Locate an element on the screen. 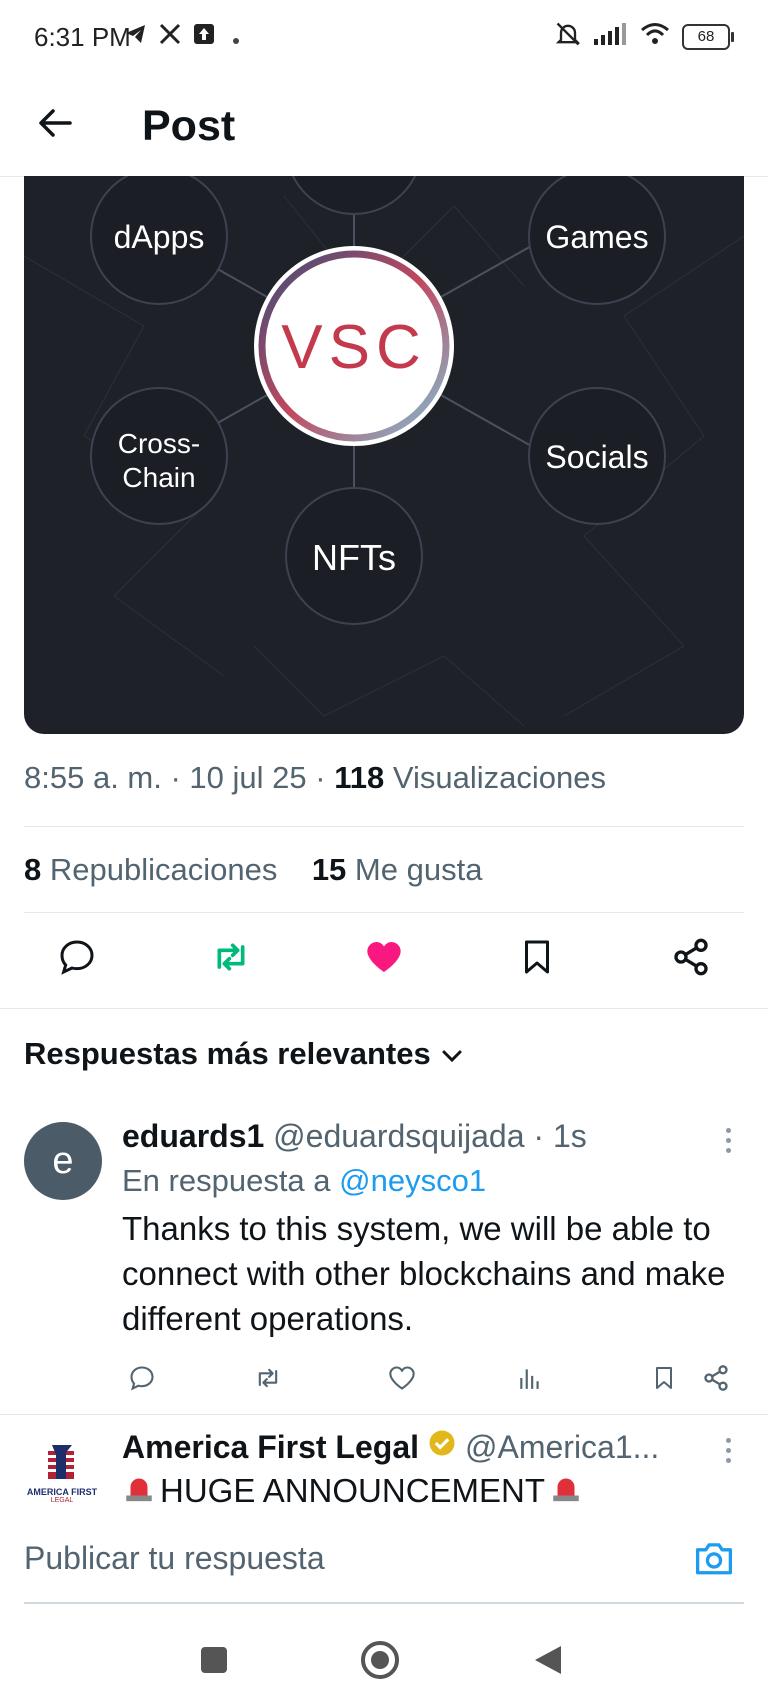 Image resolution: width=768 pixels, height=1707 pixels. node-label: NFTs is located at coordinates (354, 557).